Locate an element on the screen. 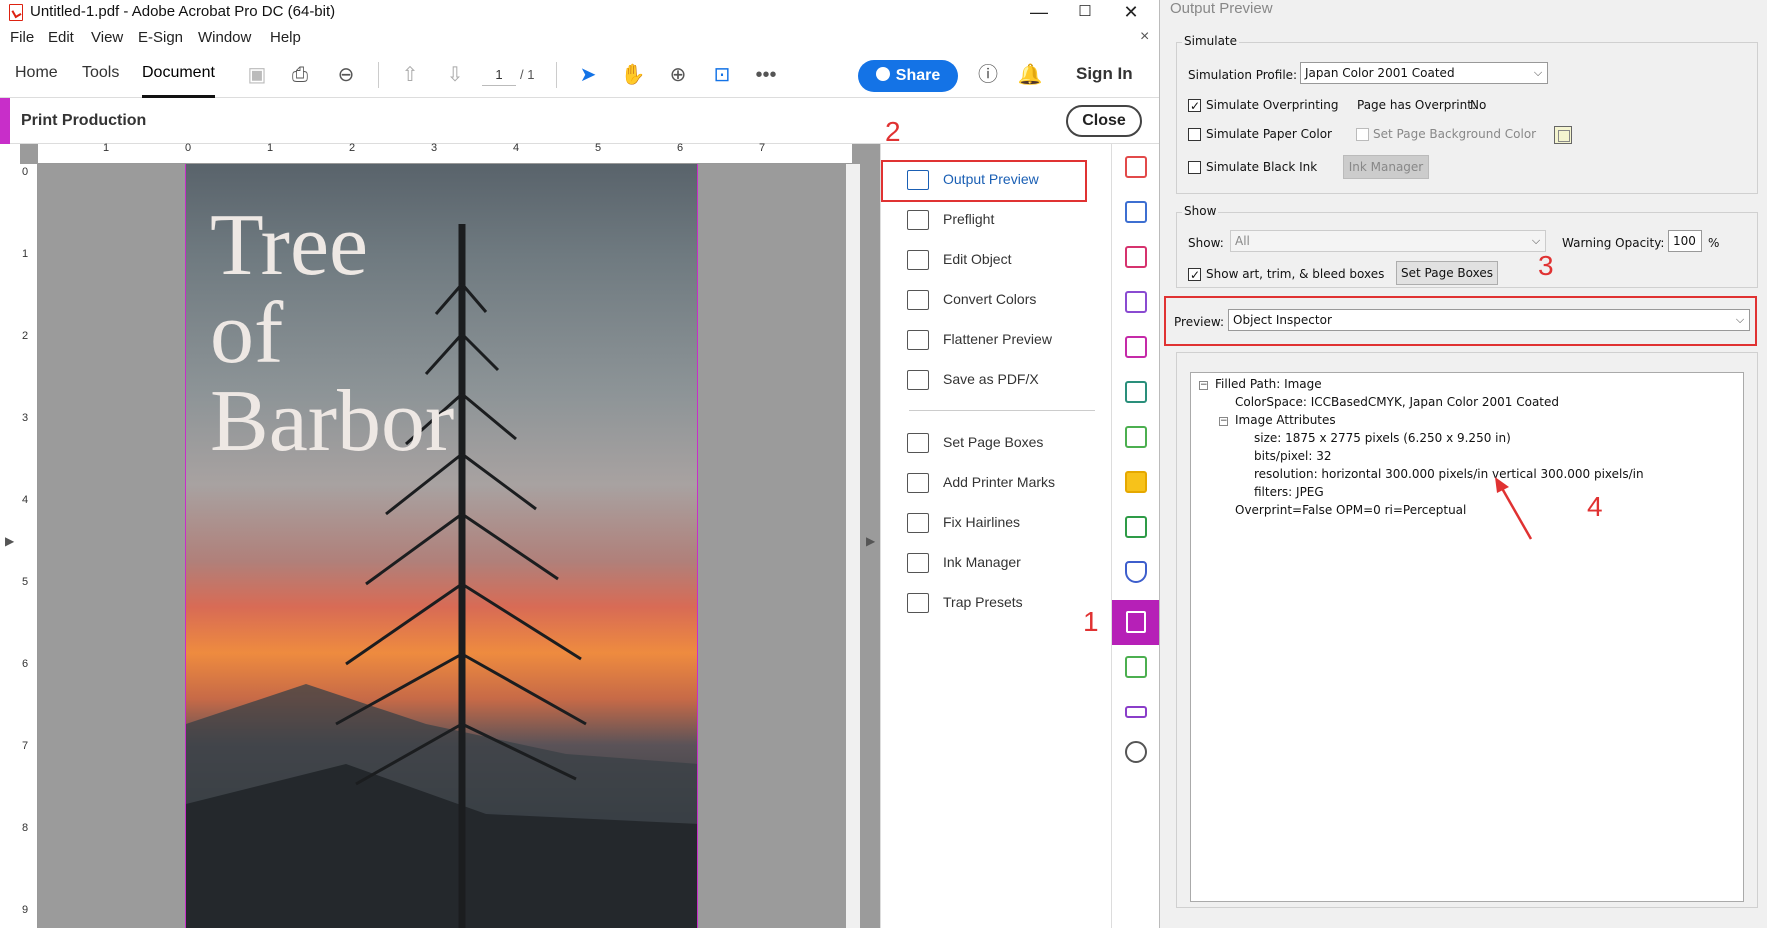 This screenshot has width=1767, height=928. vertical-scrollbar is located at coordinates (853, 546).